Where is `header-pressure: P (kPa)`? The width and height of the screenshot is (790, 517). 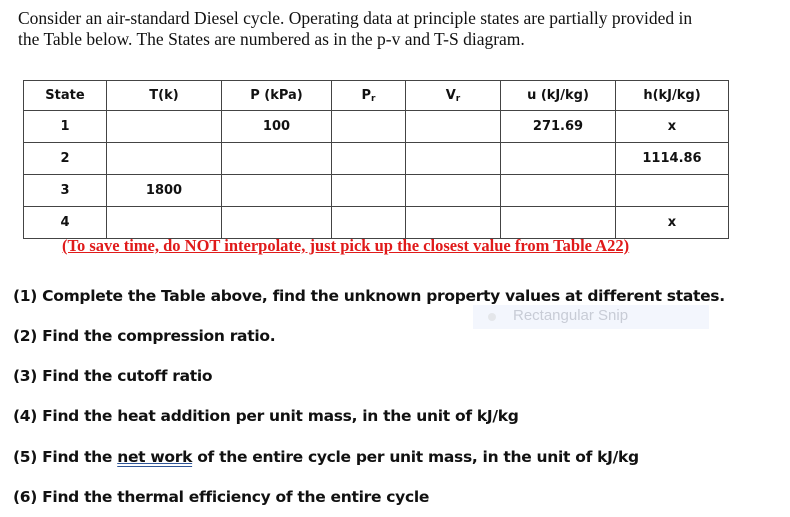 header-pressure: P (kPa) is located at coordinates (276, 95).